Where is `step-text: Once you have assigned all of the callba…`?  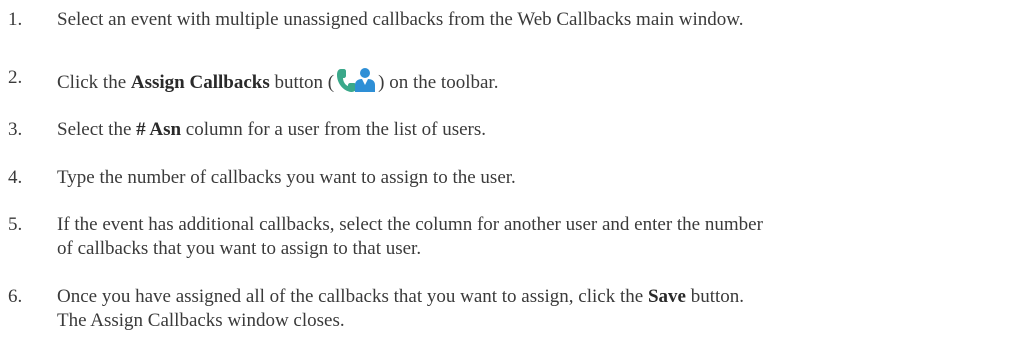 step-text: Once you have assigned all of the callba… is located at coordinates (529, 309).